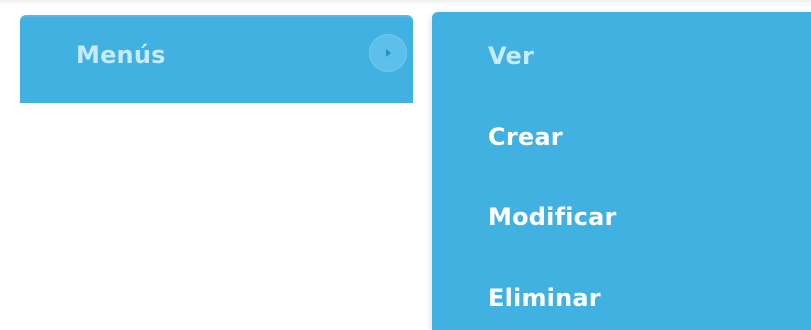 This screenshot has width=811, height=330. What do you see at coordinates (216, 59) in the screenshot?
I see `menu-item-menus: Menús` at bounding box center [216, 59].